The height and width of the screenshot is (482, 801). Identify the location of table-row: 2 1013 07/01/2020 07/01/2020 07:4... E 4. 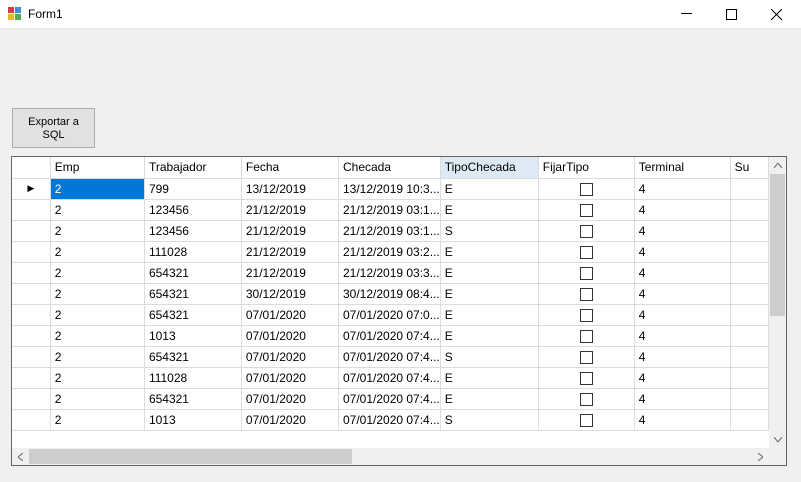
(390, 336).